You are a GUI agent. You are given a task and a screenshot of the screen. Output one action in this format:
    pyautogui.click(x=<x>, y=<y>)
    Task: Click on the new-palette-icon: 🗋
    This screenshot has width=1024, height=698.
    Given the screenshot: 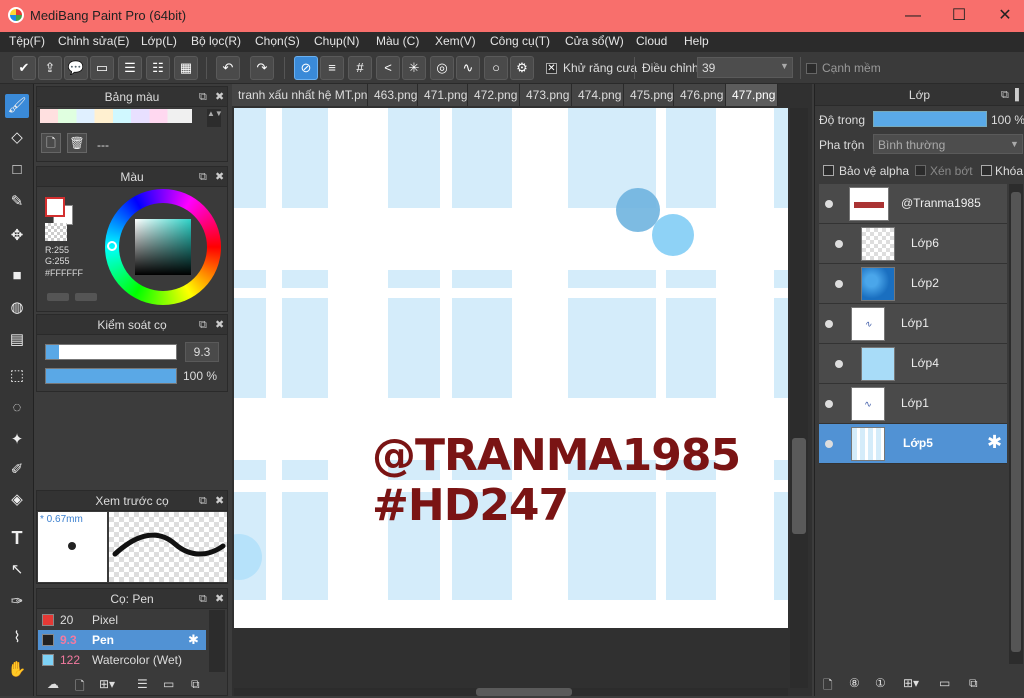 What is the action you would take?
    pyautogui.click(x=51, y=143)
    